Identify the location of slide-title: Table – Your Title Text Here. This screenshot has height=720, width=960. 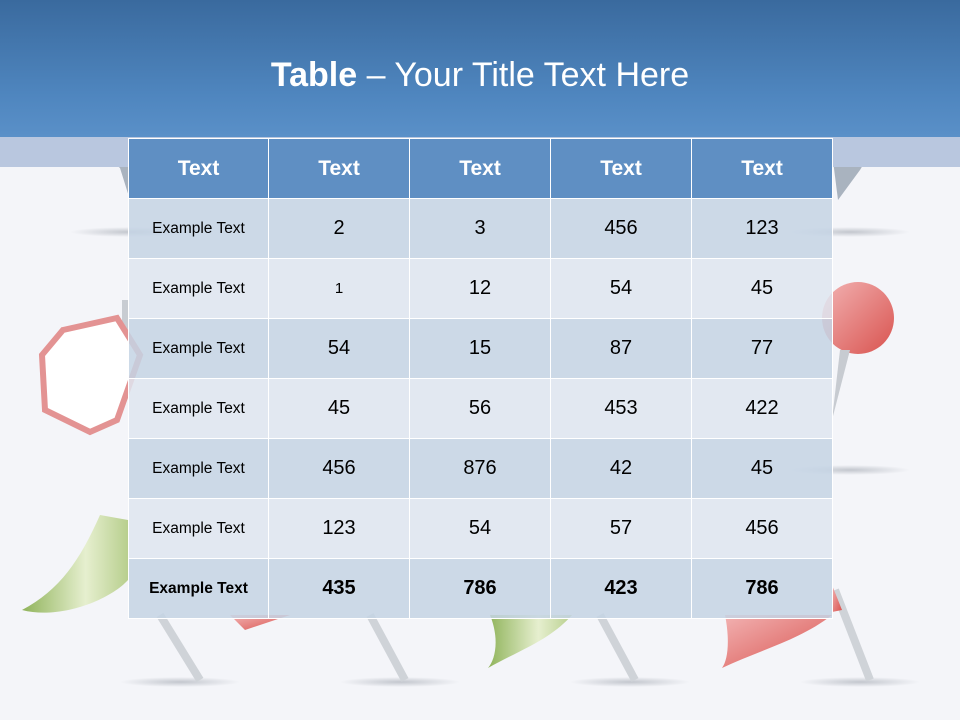
(480, 75).